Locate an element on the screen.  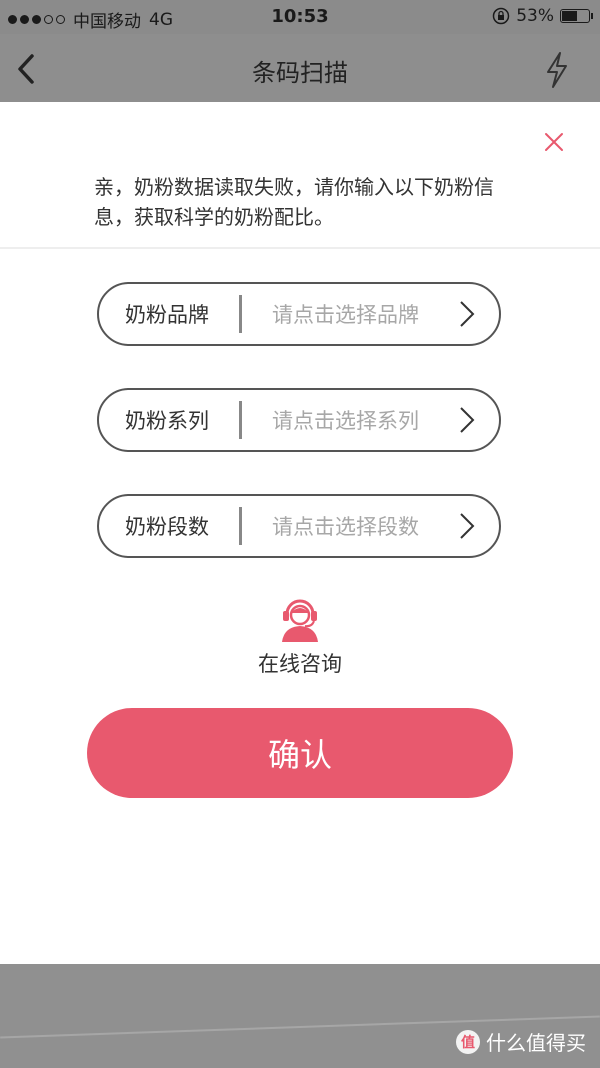
online-consult-label: 在线咨询 is located at coordinates (300, 664).